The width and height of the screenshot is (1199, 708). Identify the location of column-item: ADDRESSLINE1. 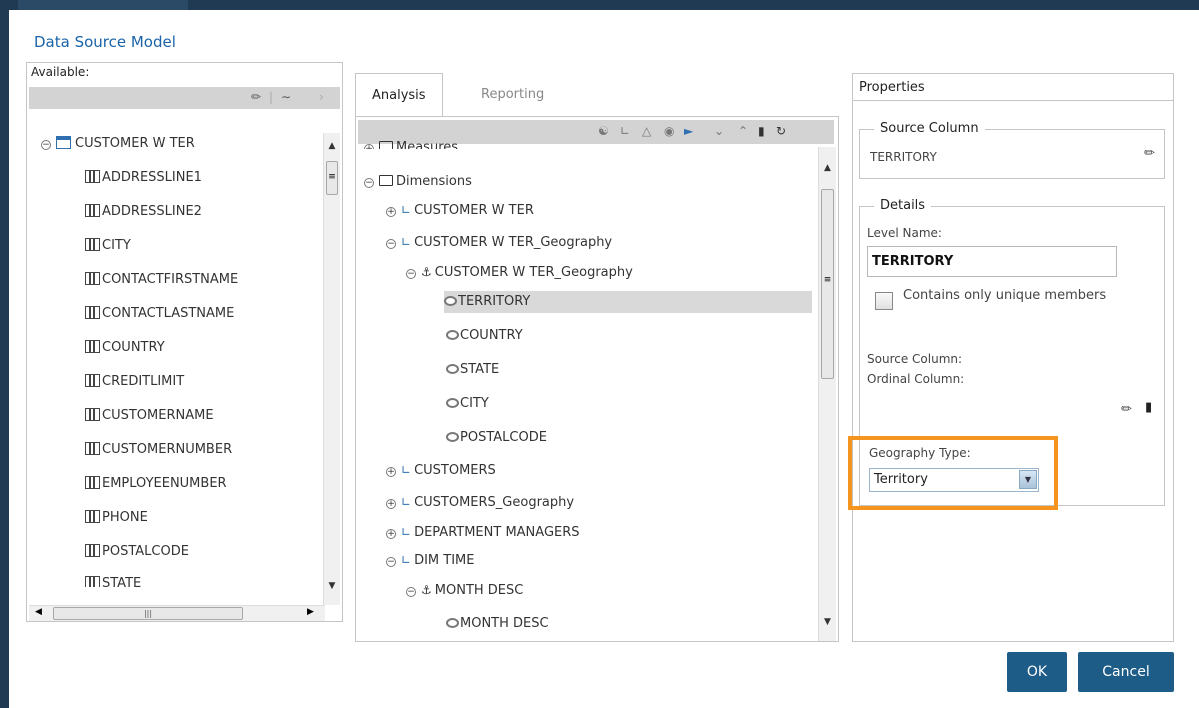
(143, 178).